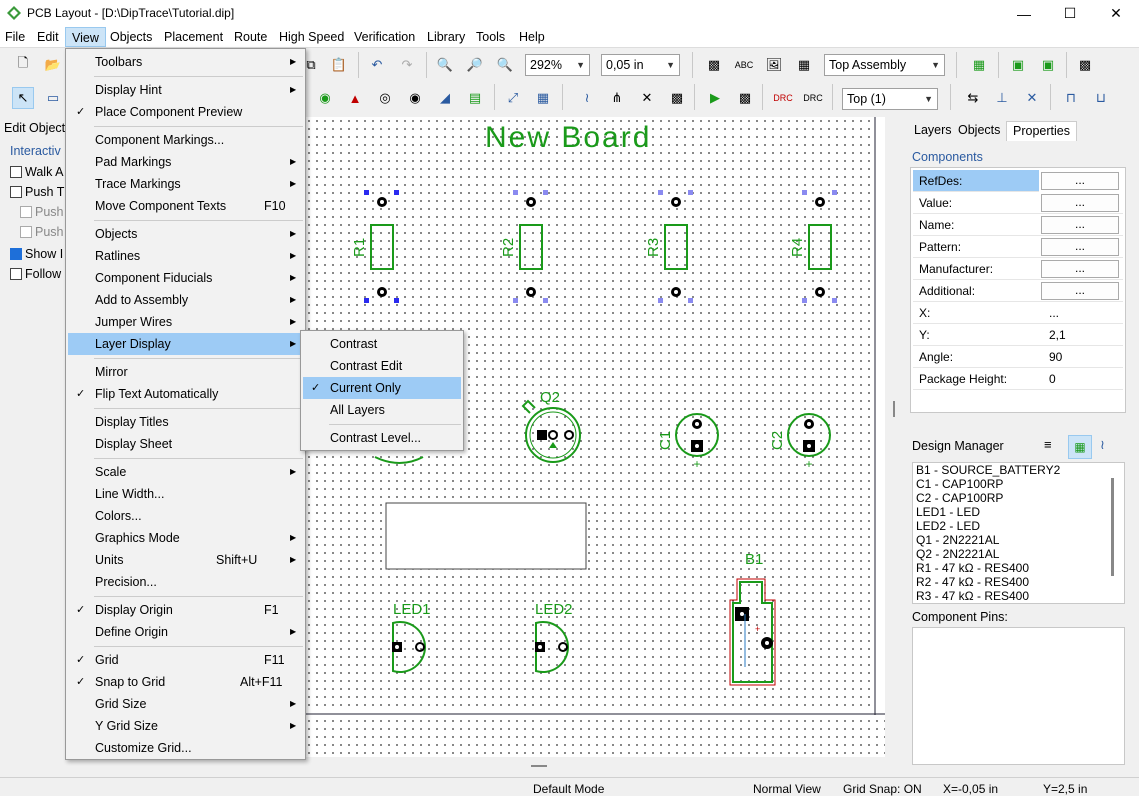 Image resolution: width=1139 pixels, height=796 pixels. I want to click on list-item: R3 - 47 kΩ - RES400, so click(1018, 596).